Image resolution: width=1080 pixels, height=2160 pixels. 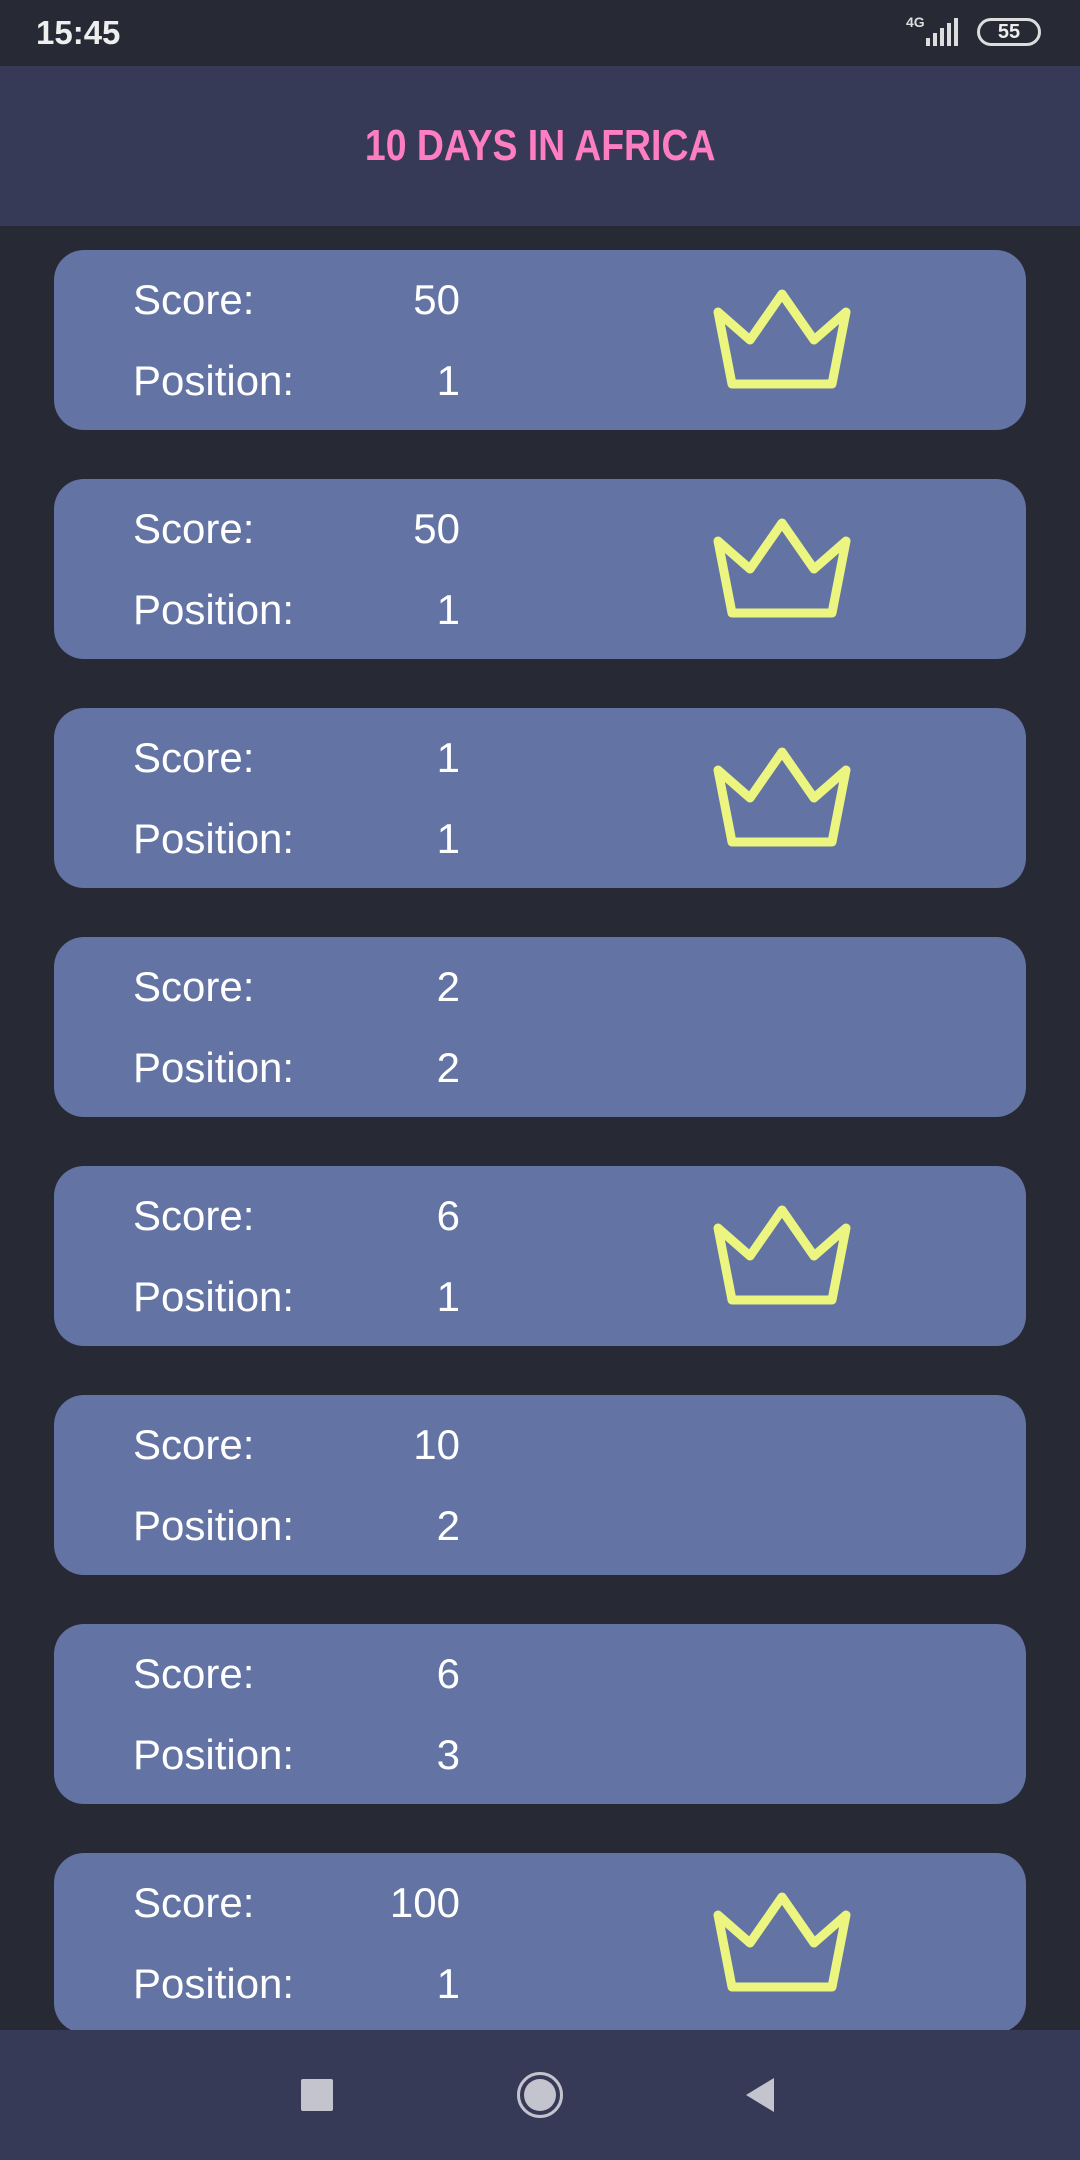 I want to click on back-triangle-icon, so click(x=760, y=2095).